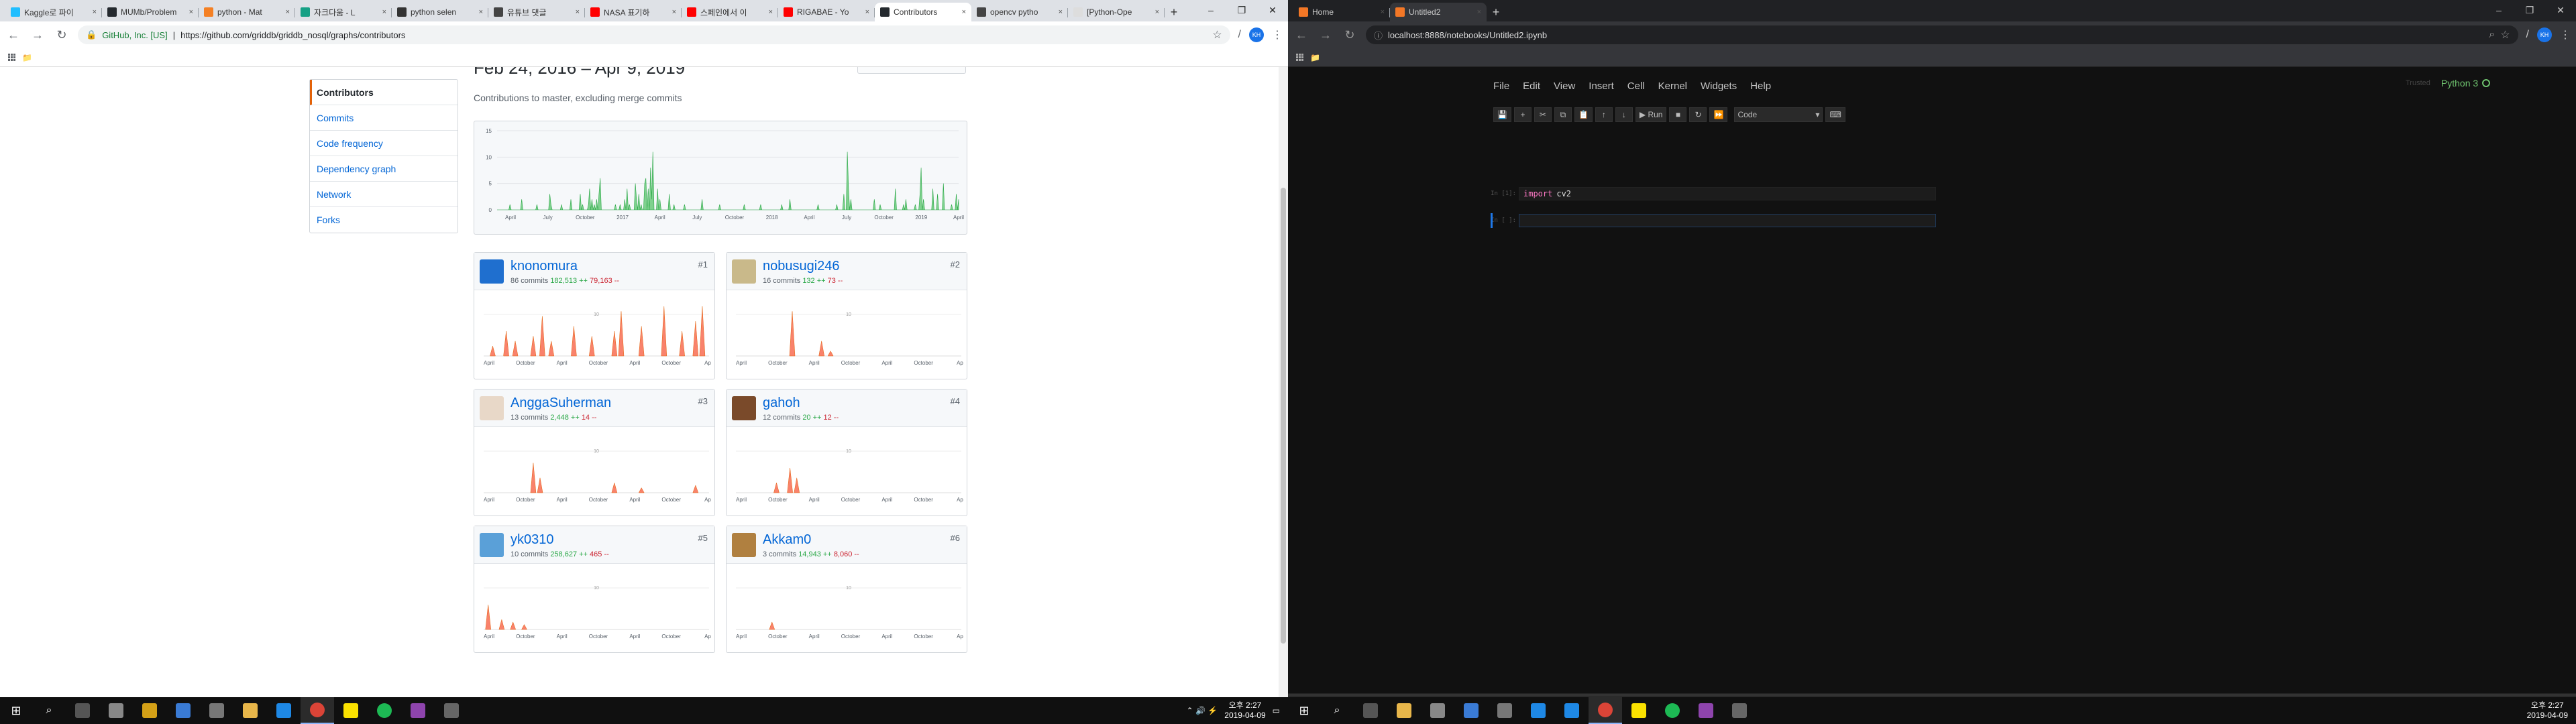  Describe the element at coordinates (1672, 86) in the screenshot. I see `menu-item: Kernel` at that location.